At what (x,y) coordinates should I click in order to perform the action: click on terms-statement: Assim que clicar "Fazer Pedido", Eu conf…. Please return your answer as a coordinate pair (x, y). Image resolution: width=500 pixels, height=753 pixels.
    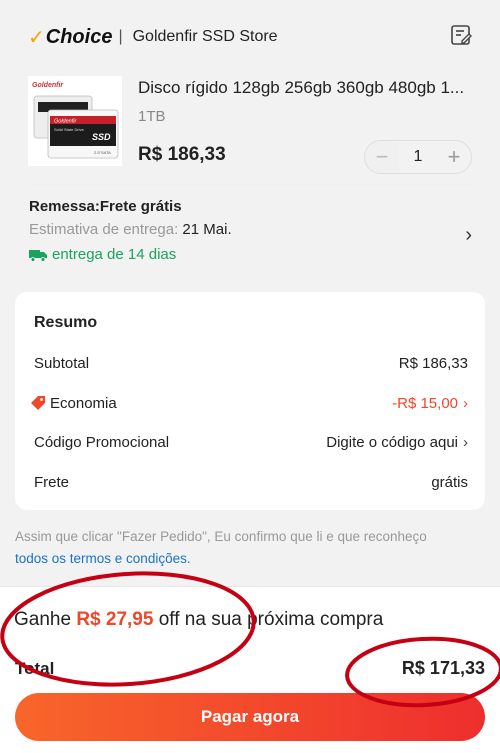
    Looking at the image, I should click on (221, 536).